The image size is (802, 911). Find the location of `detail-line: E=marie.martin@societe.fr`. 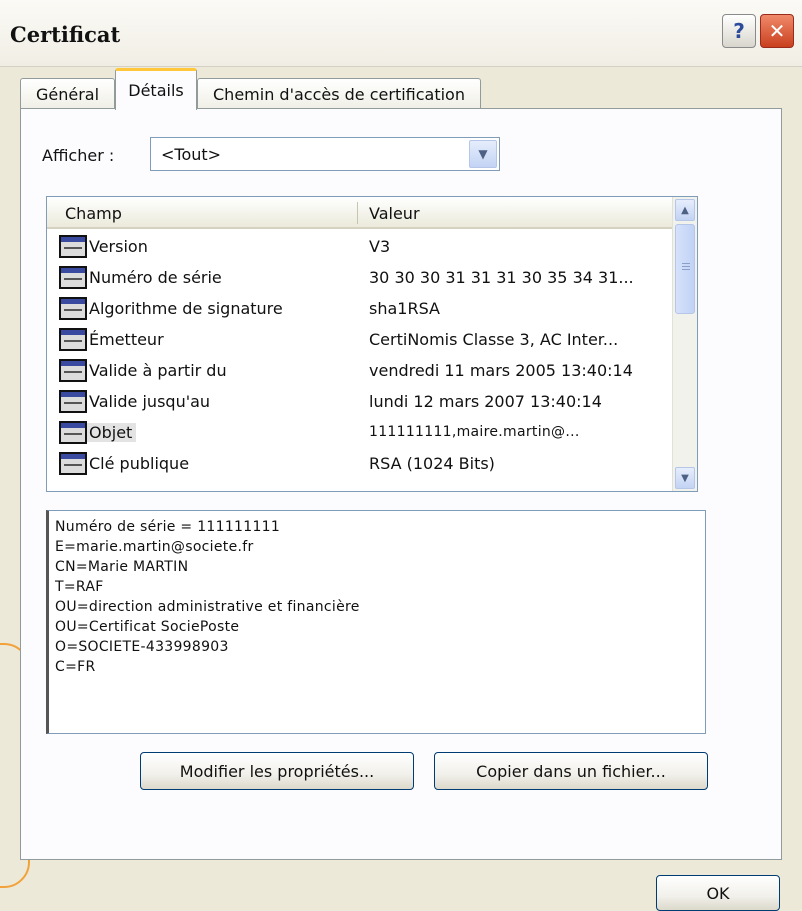

detail-line: E=marie.martin@societe.fr is located at coordinates (154, 547).